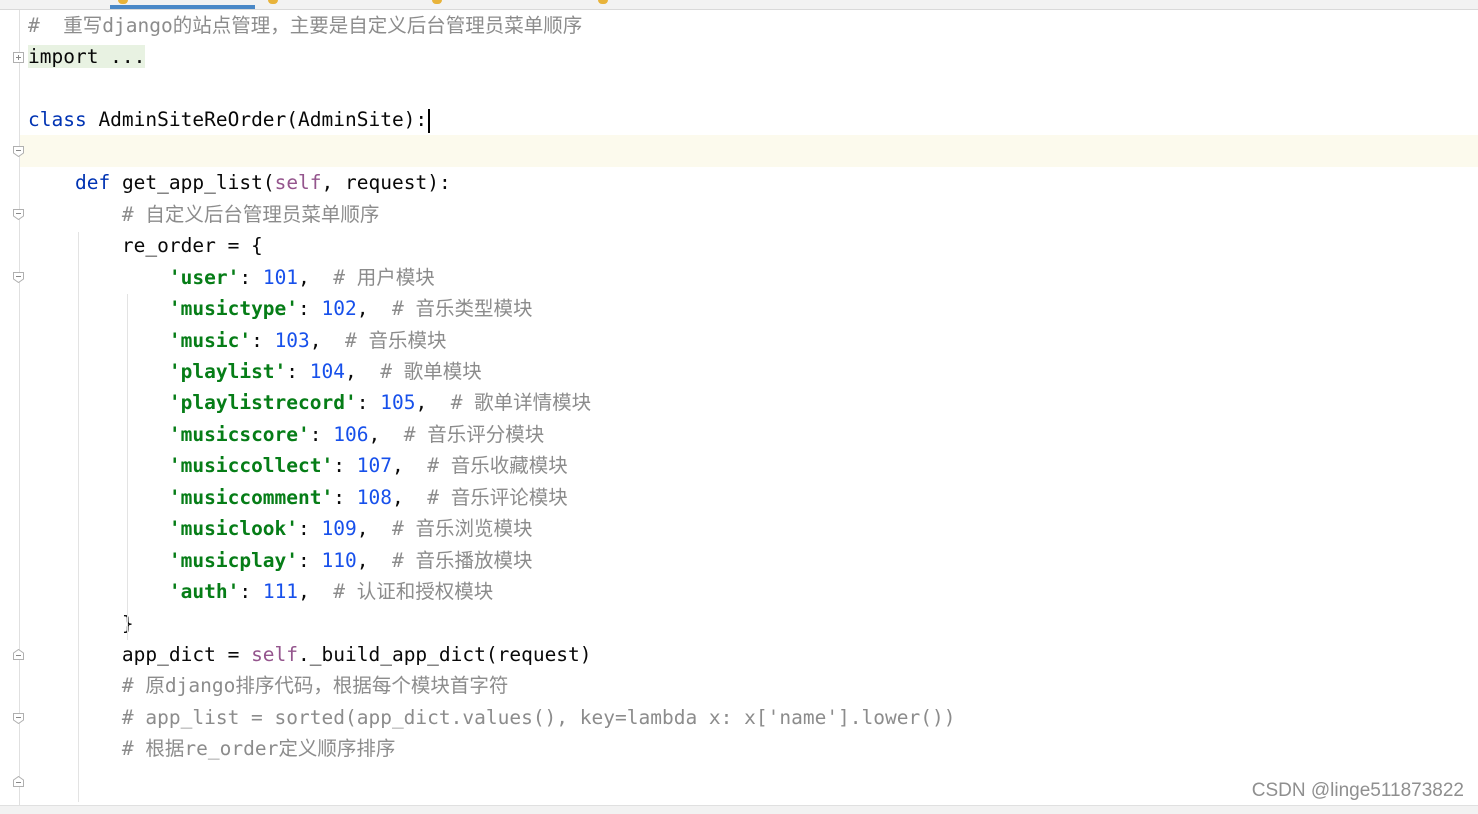 The height and width of the screenshot is (814, 1478). Describe the element at coordinates (229, 119) in the screenshot. I see `code-line: class AdminSiteReOrder(AdminSite):` at that location.